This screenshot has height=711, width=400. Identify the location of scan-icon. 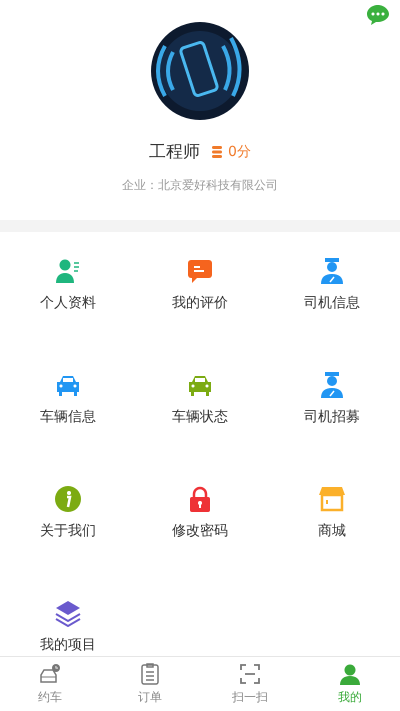
(250, 674).